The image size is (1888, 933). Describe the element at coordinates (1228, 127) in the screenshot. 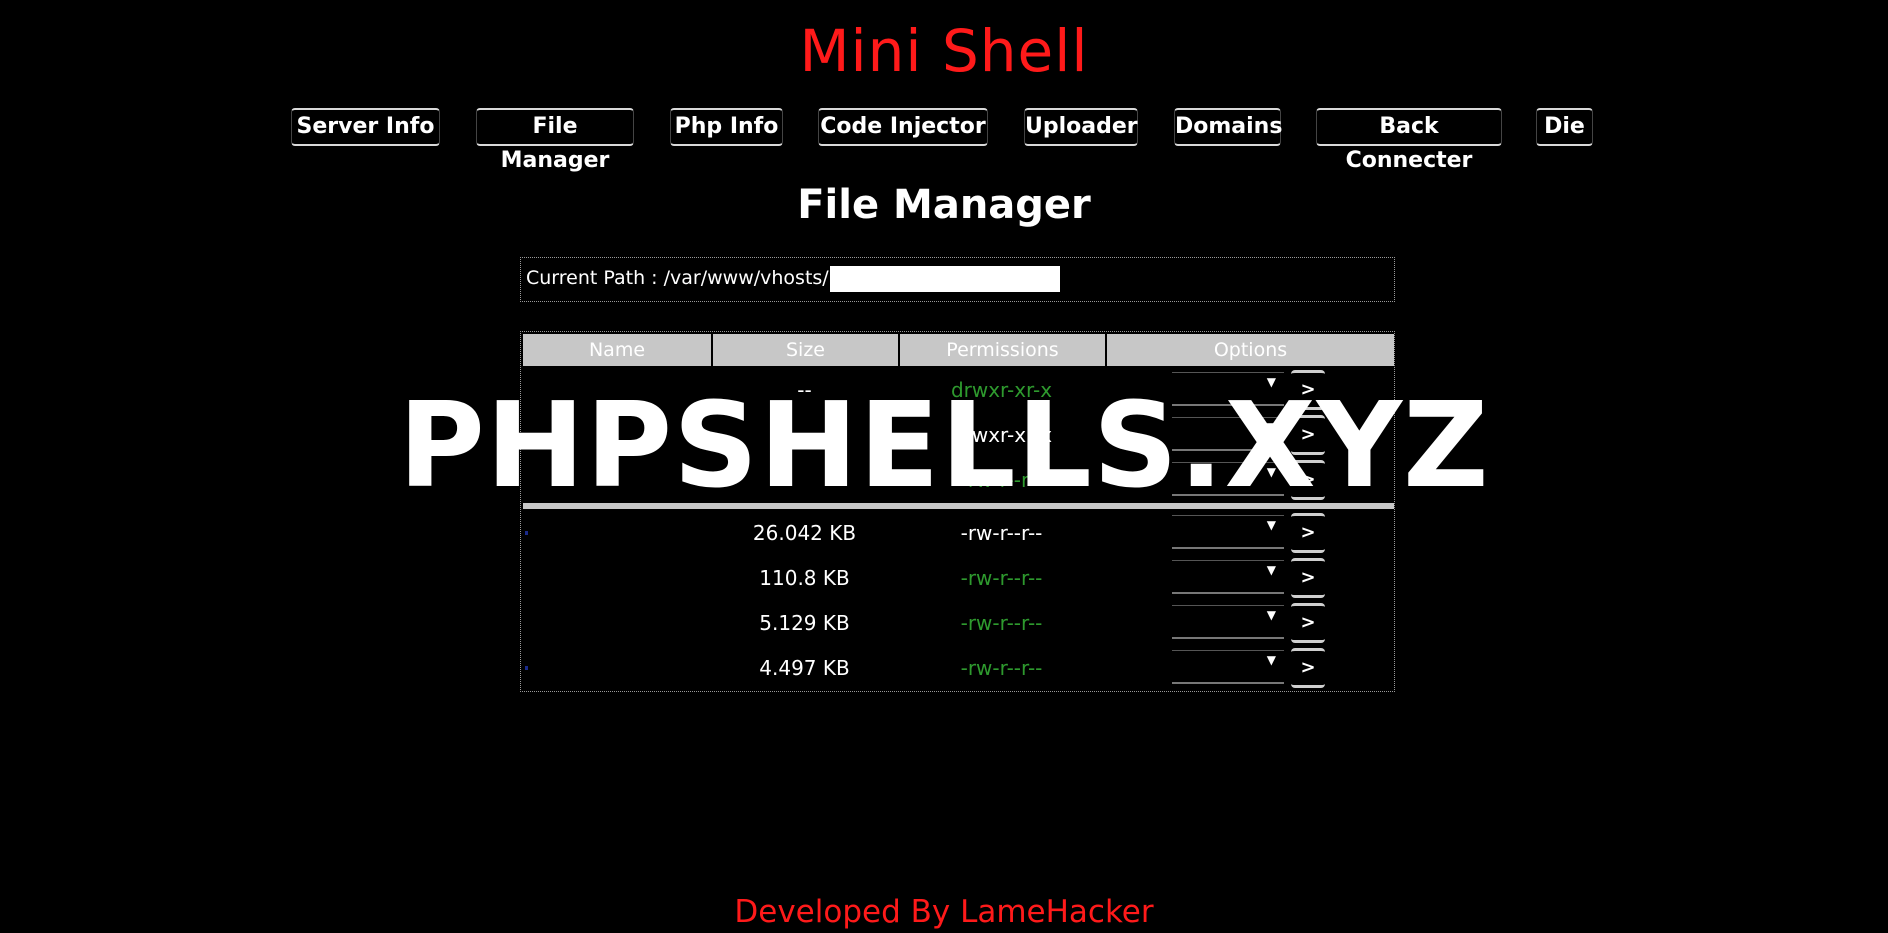

I see `nav-domains-button: Domains` at that location.